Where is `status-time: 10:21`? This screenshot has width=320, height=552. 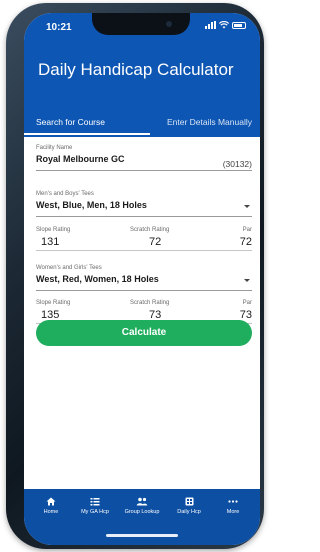 status-time: 10:21 is located at coordinates (59, 27).